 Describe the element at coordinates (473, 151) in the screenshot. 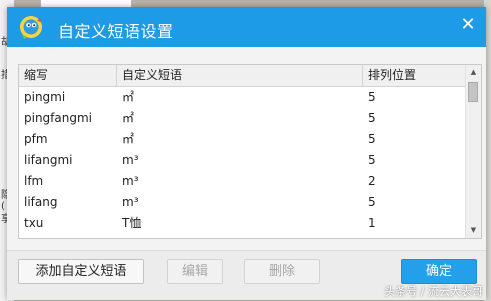

I see `vertical-scrollbar: ▲ ▼` at that location.